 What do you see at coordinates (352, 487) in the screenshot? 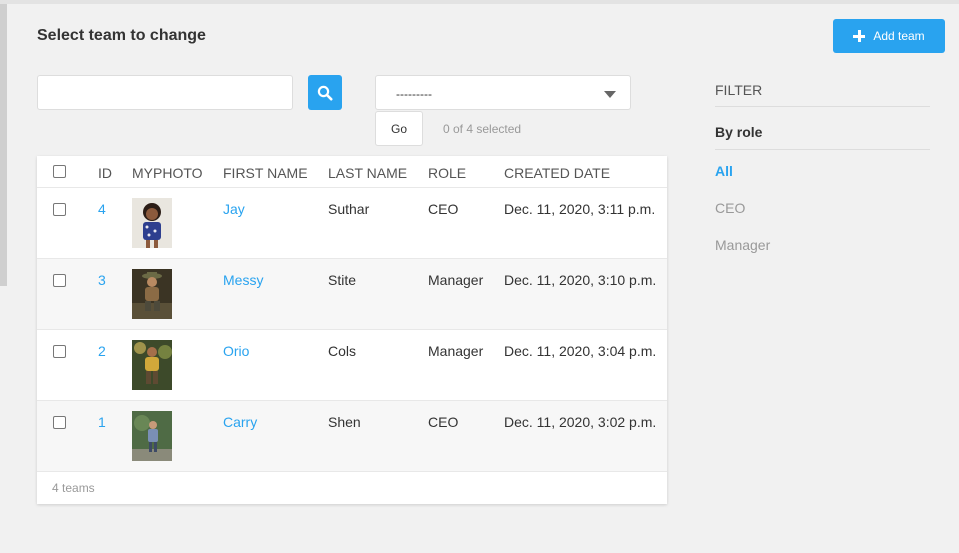
I see `table-footer: 4 teams` at bounding box center [352, 487].